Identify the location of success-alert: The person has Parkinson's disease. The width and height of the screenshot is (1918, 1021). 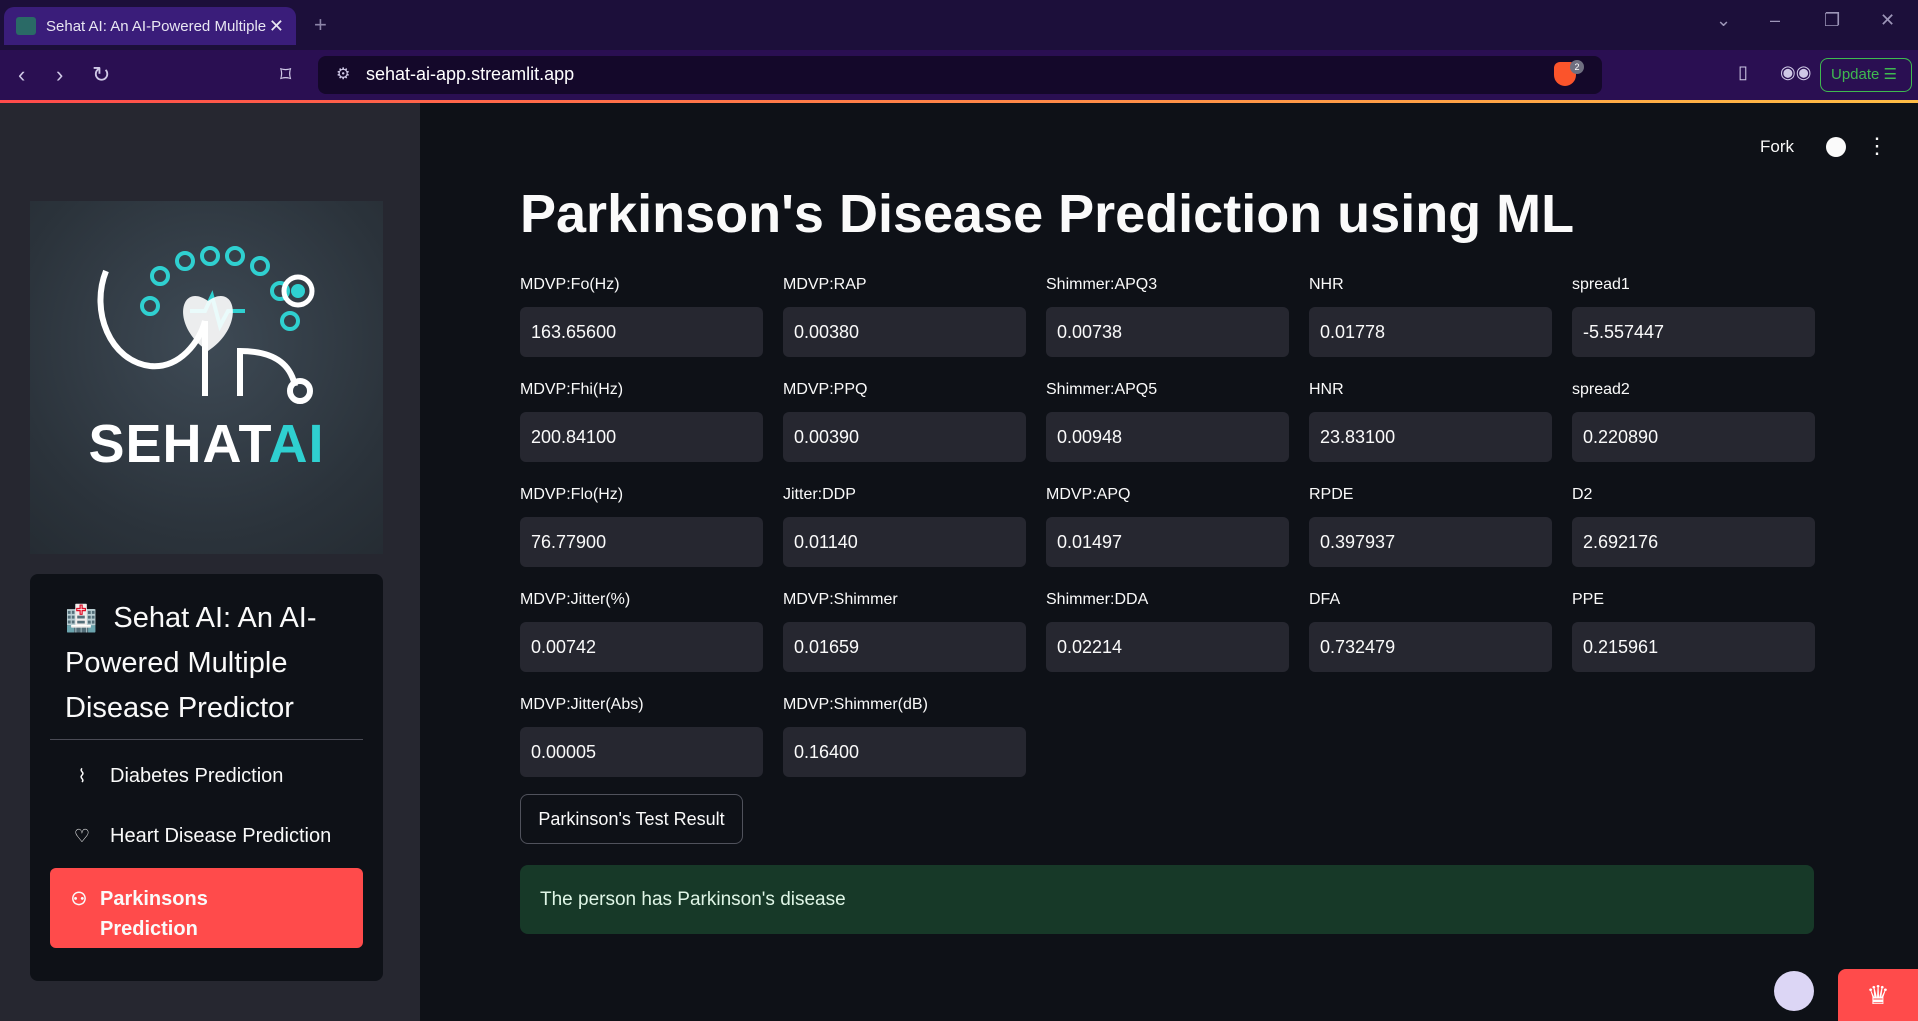
(1167, 899).